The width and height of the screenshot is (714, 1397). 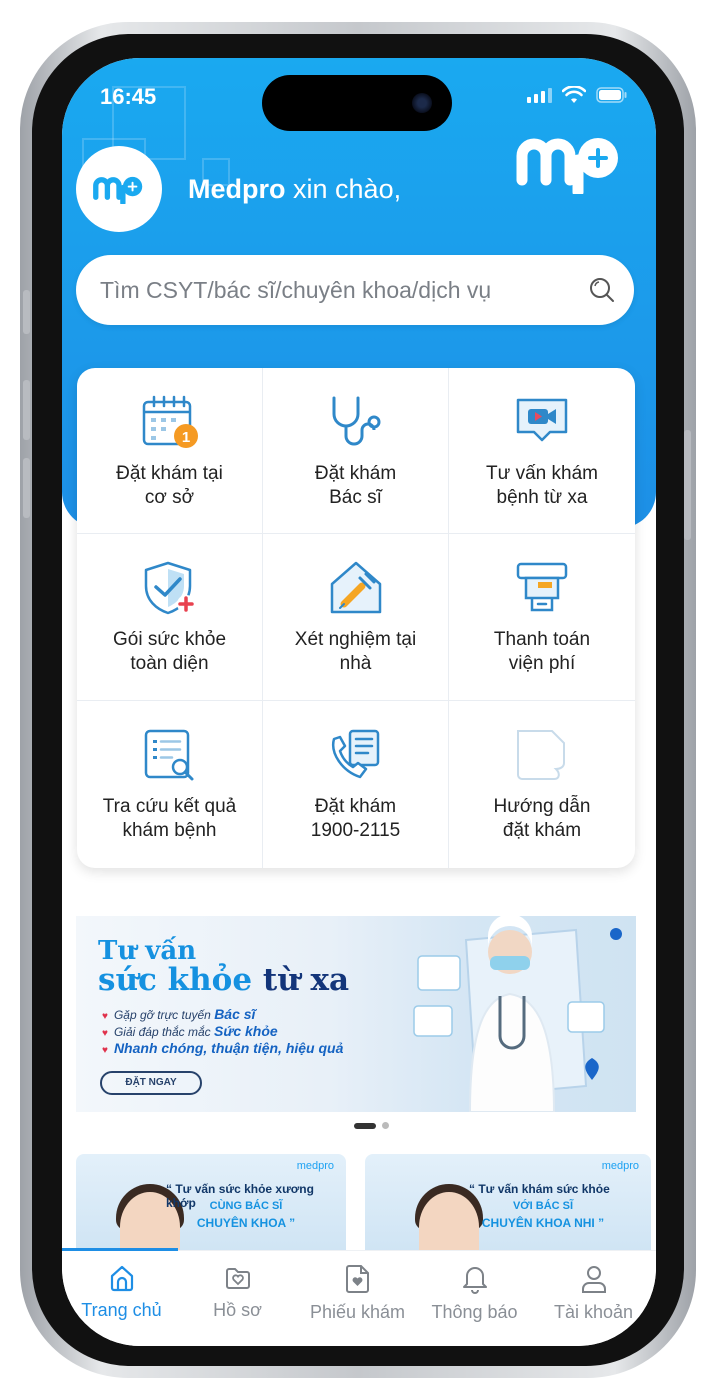 What do you see at coordinates (347, 189) in the screenshot?
I see `greeting-text: xin chào,` at bounding box center [347, 189].